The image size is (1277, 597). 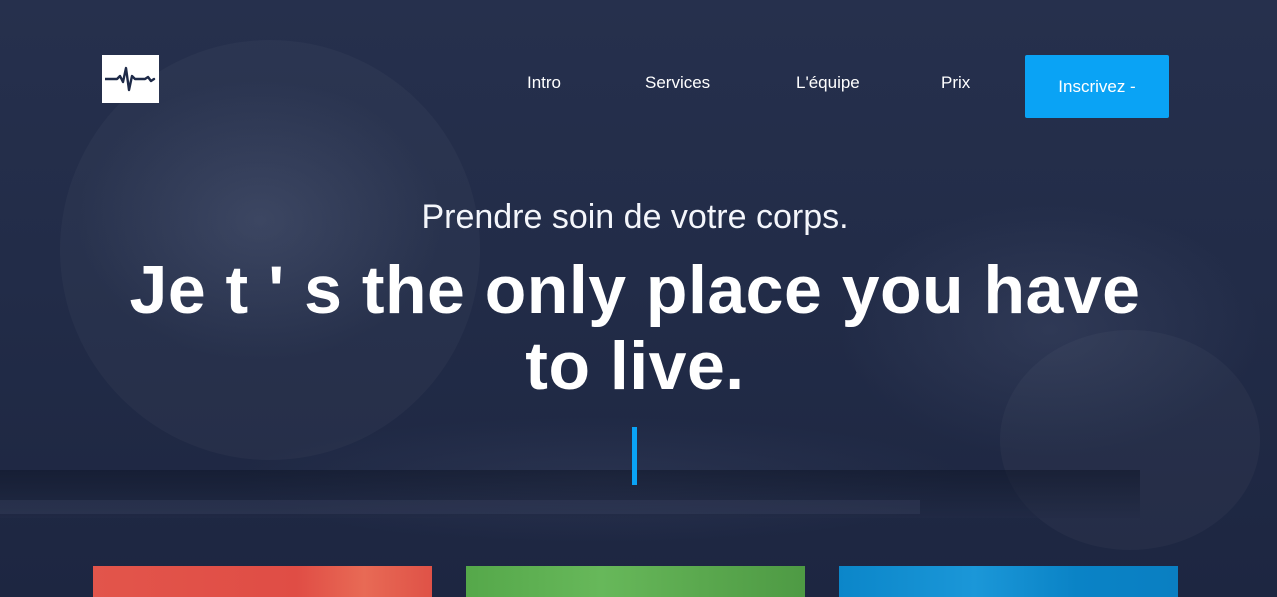 What do you see at coordinates (955, 83) in the screenshot?
I see `nav-item-pricing: Prix` at bounding box center [955, 83].